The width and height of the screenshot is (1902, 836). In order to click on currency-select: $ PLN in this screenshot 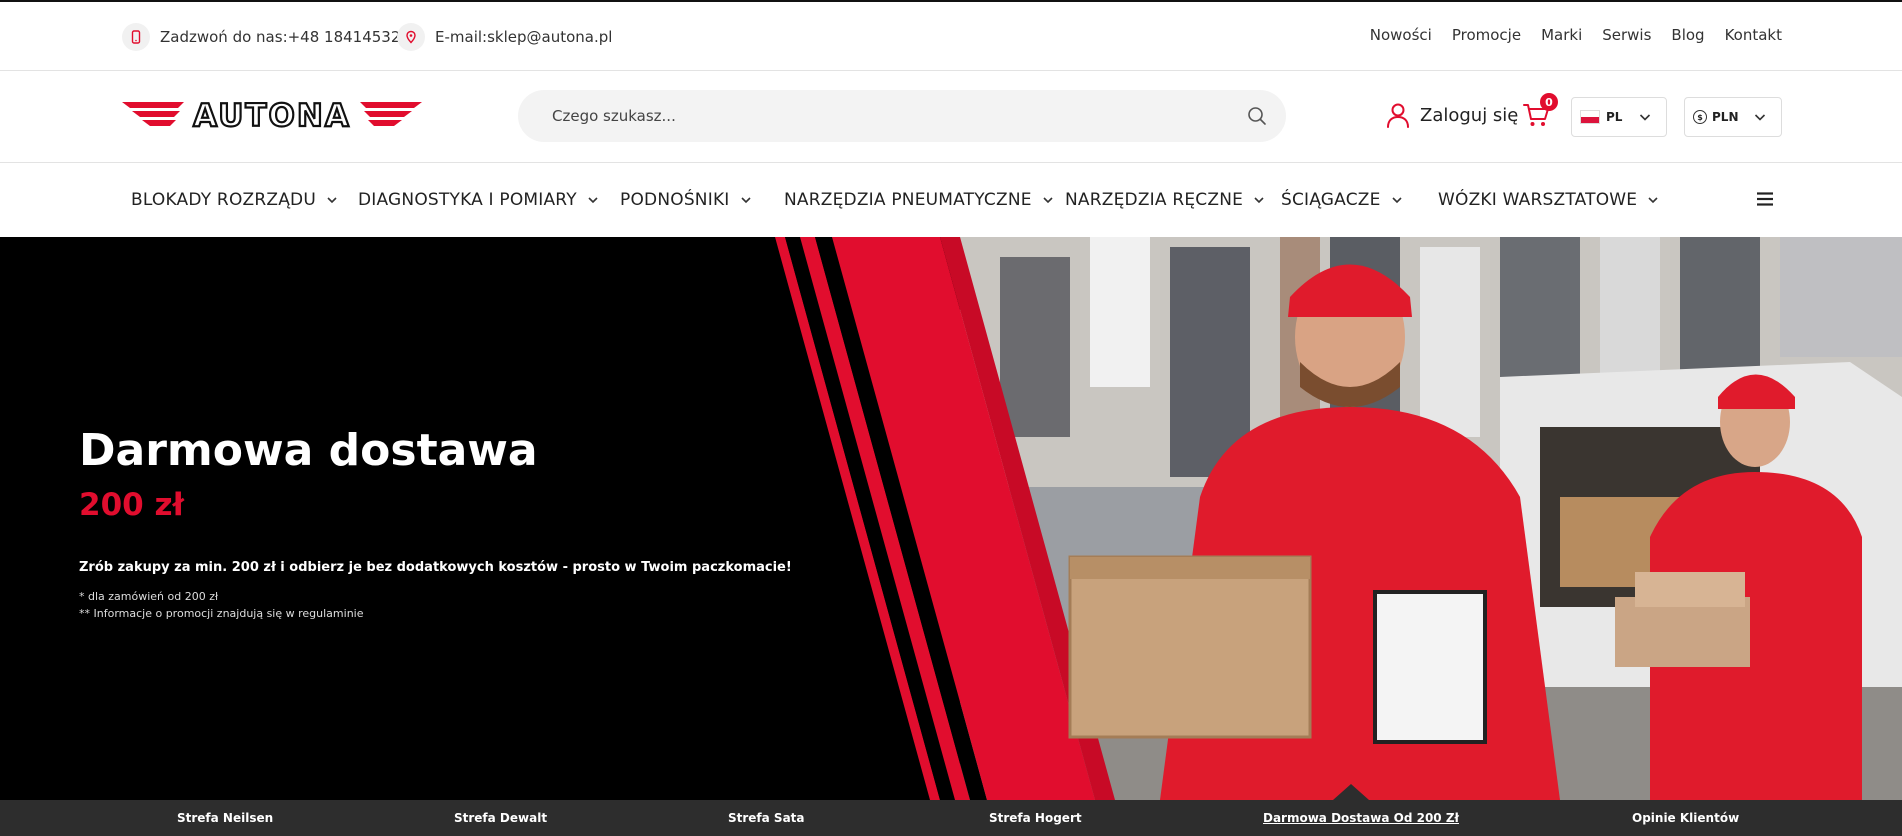, I will do `click(1733, 117)`.